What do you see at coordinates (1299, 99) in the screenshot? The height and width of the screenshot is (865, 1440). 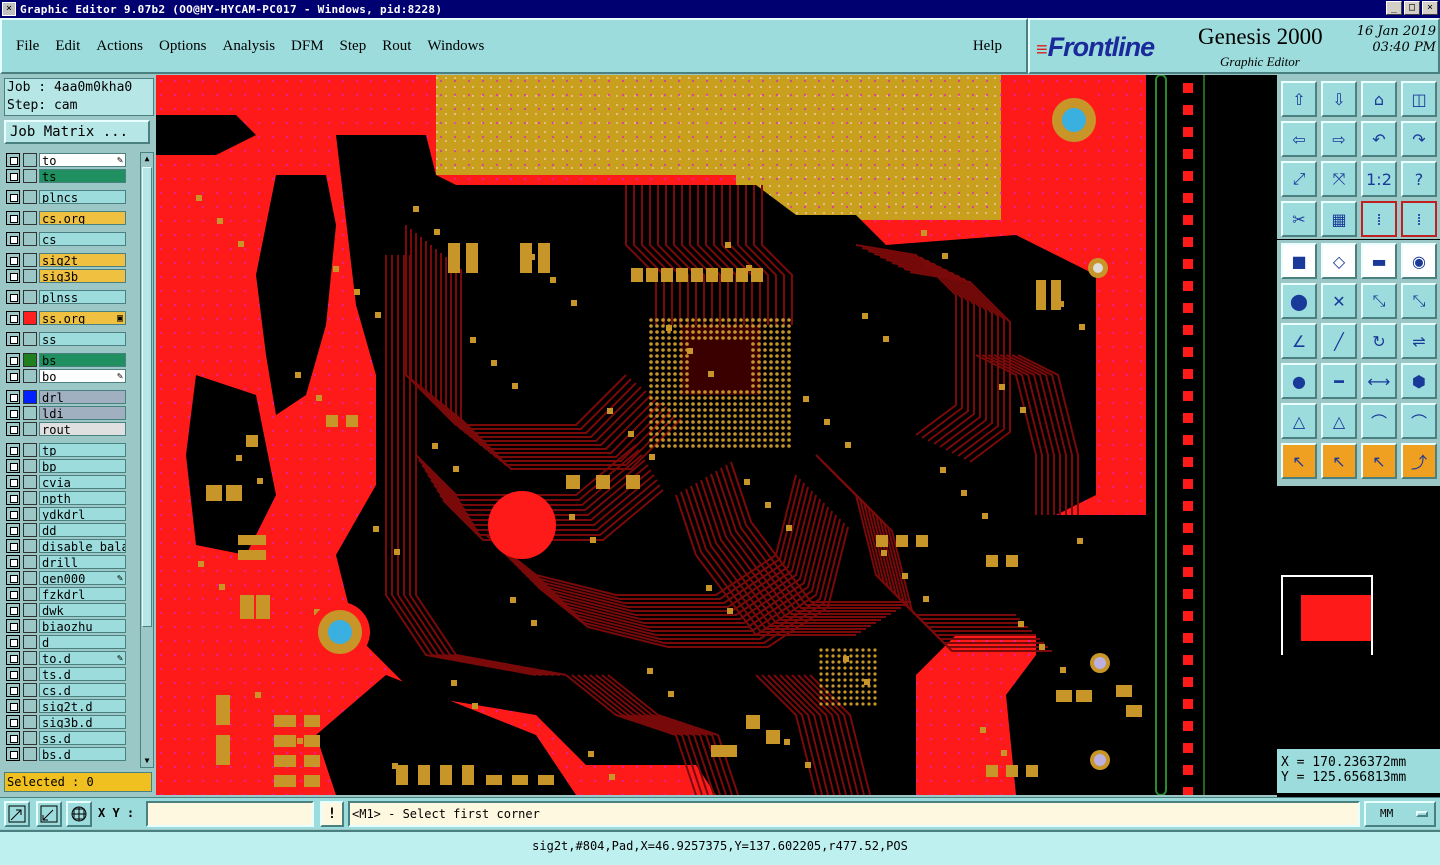 I see `zoom-home-button: ⇧` at bounding box center [1299, 99].